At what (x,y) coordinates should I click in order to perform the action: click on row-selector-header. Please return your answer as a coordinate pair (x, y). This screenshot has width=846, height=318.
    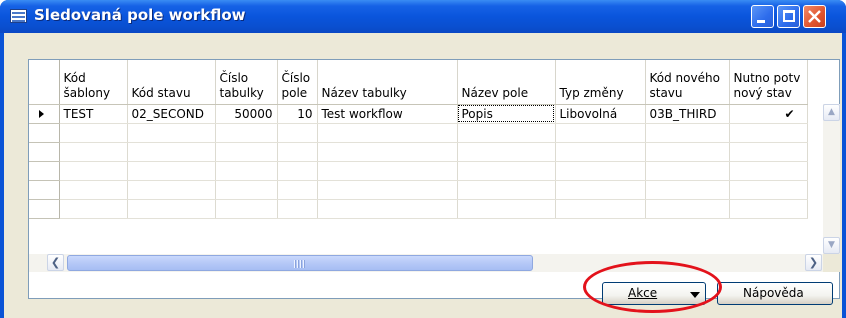
    Looking at the image, I should click on (44, 82).